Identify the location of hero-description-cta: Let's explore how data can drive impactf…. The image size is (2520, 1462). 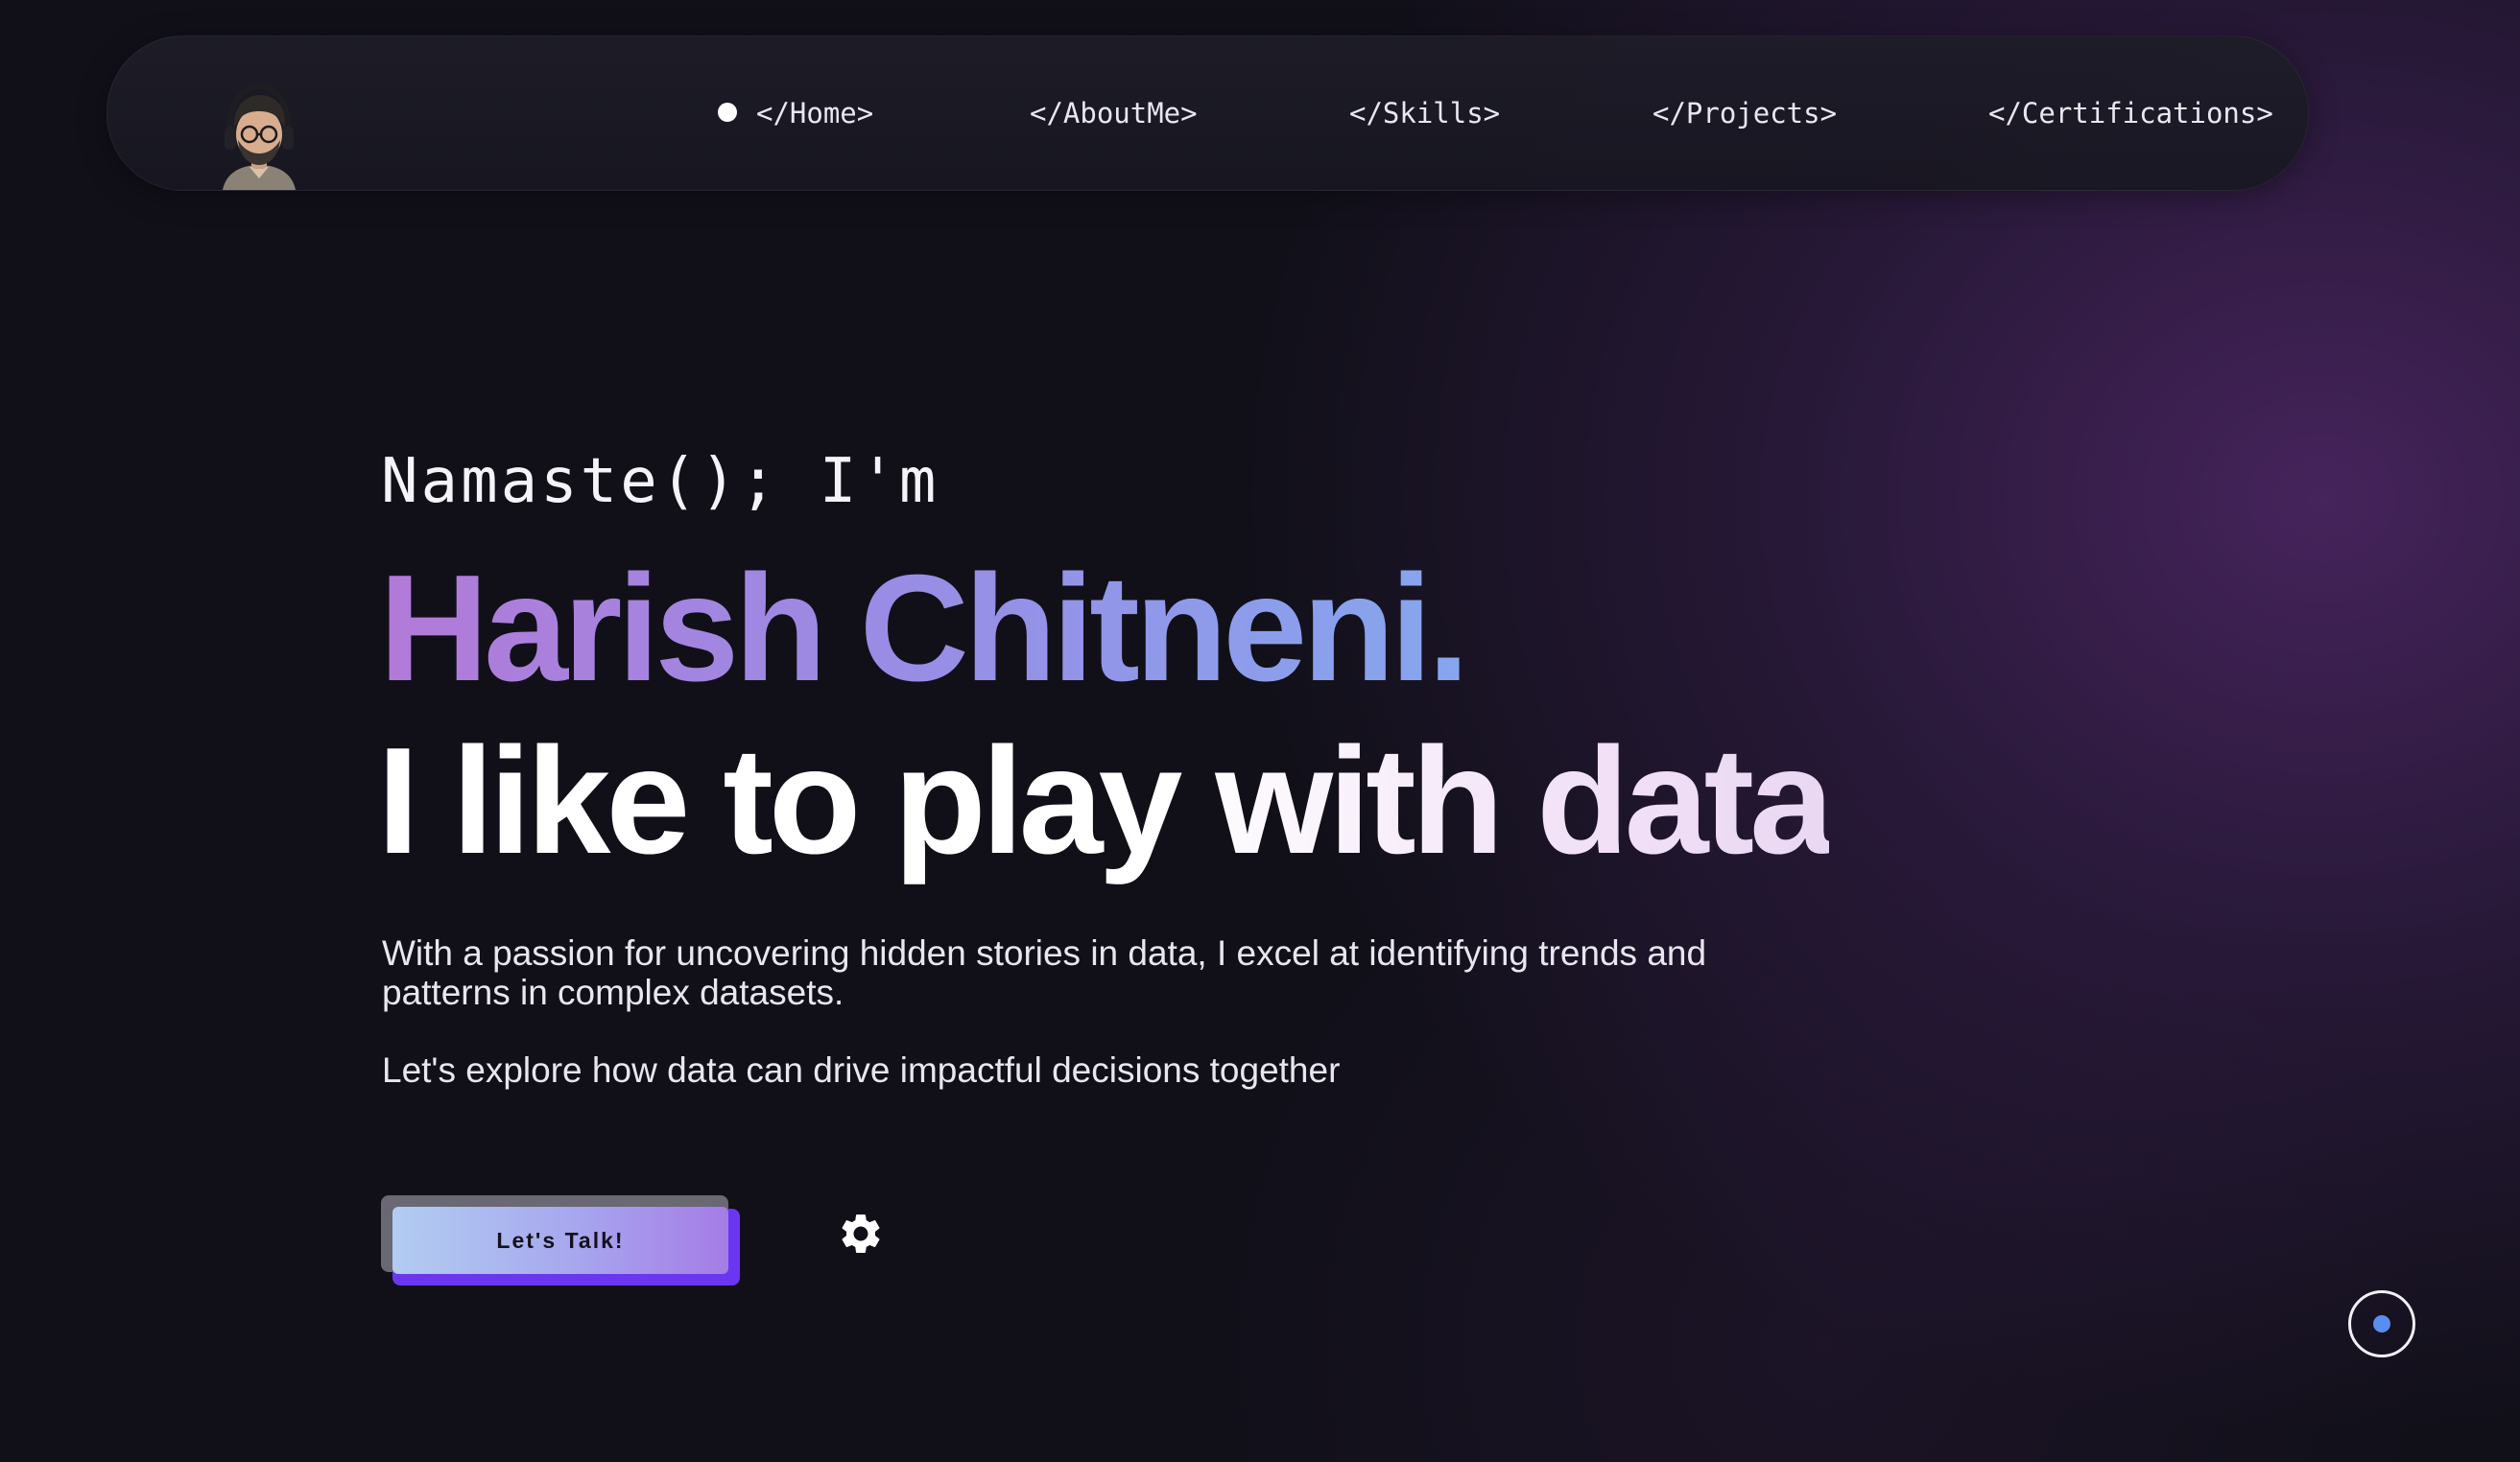
(862, 1070).